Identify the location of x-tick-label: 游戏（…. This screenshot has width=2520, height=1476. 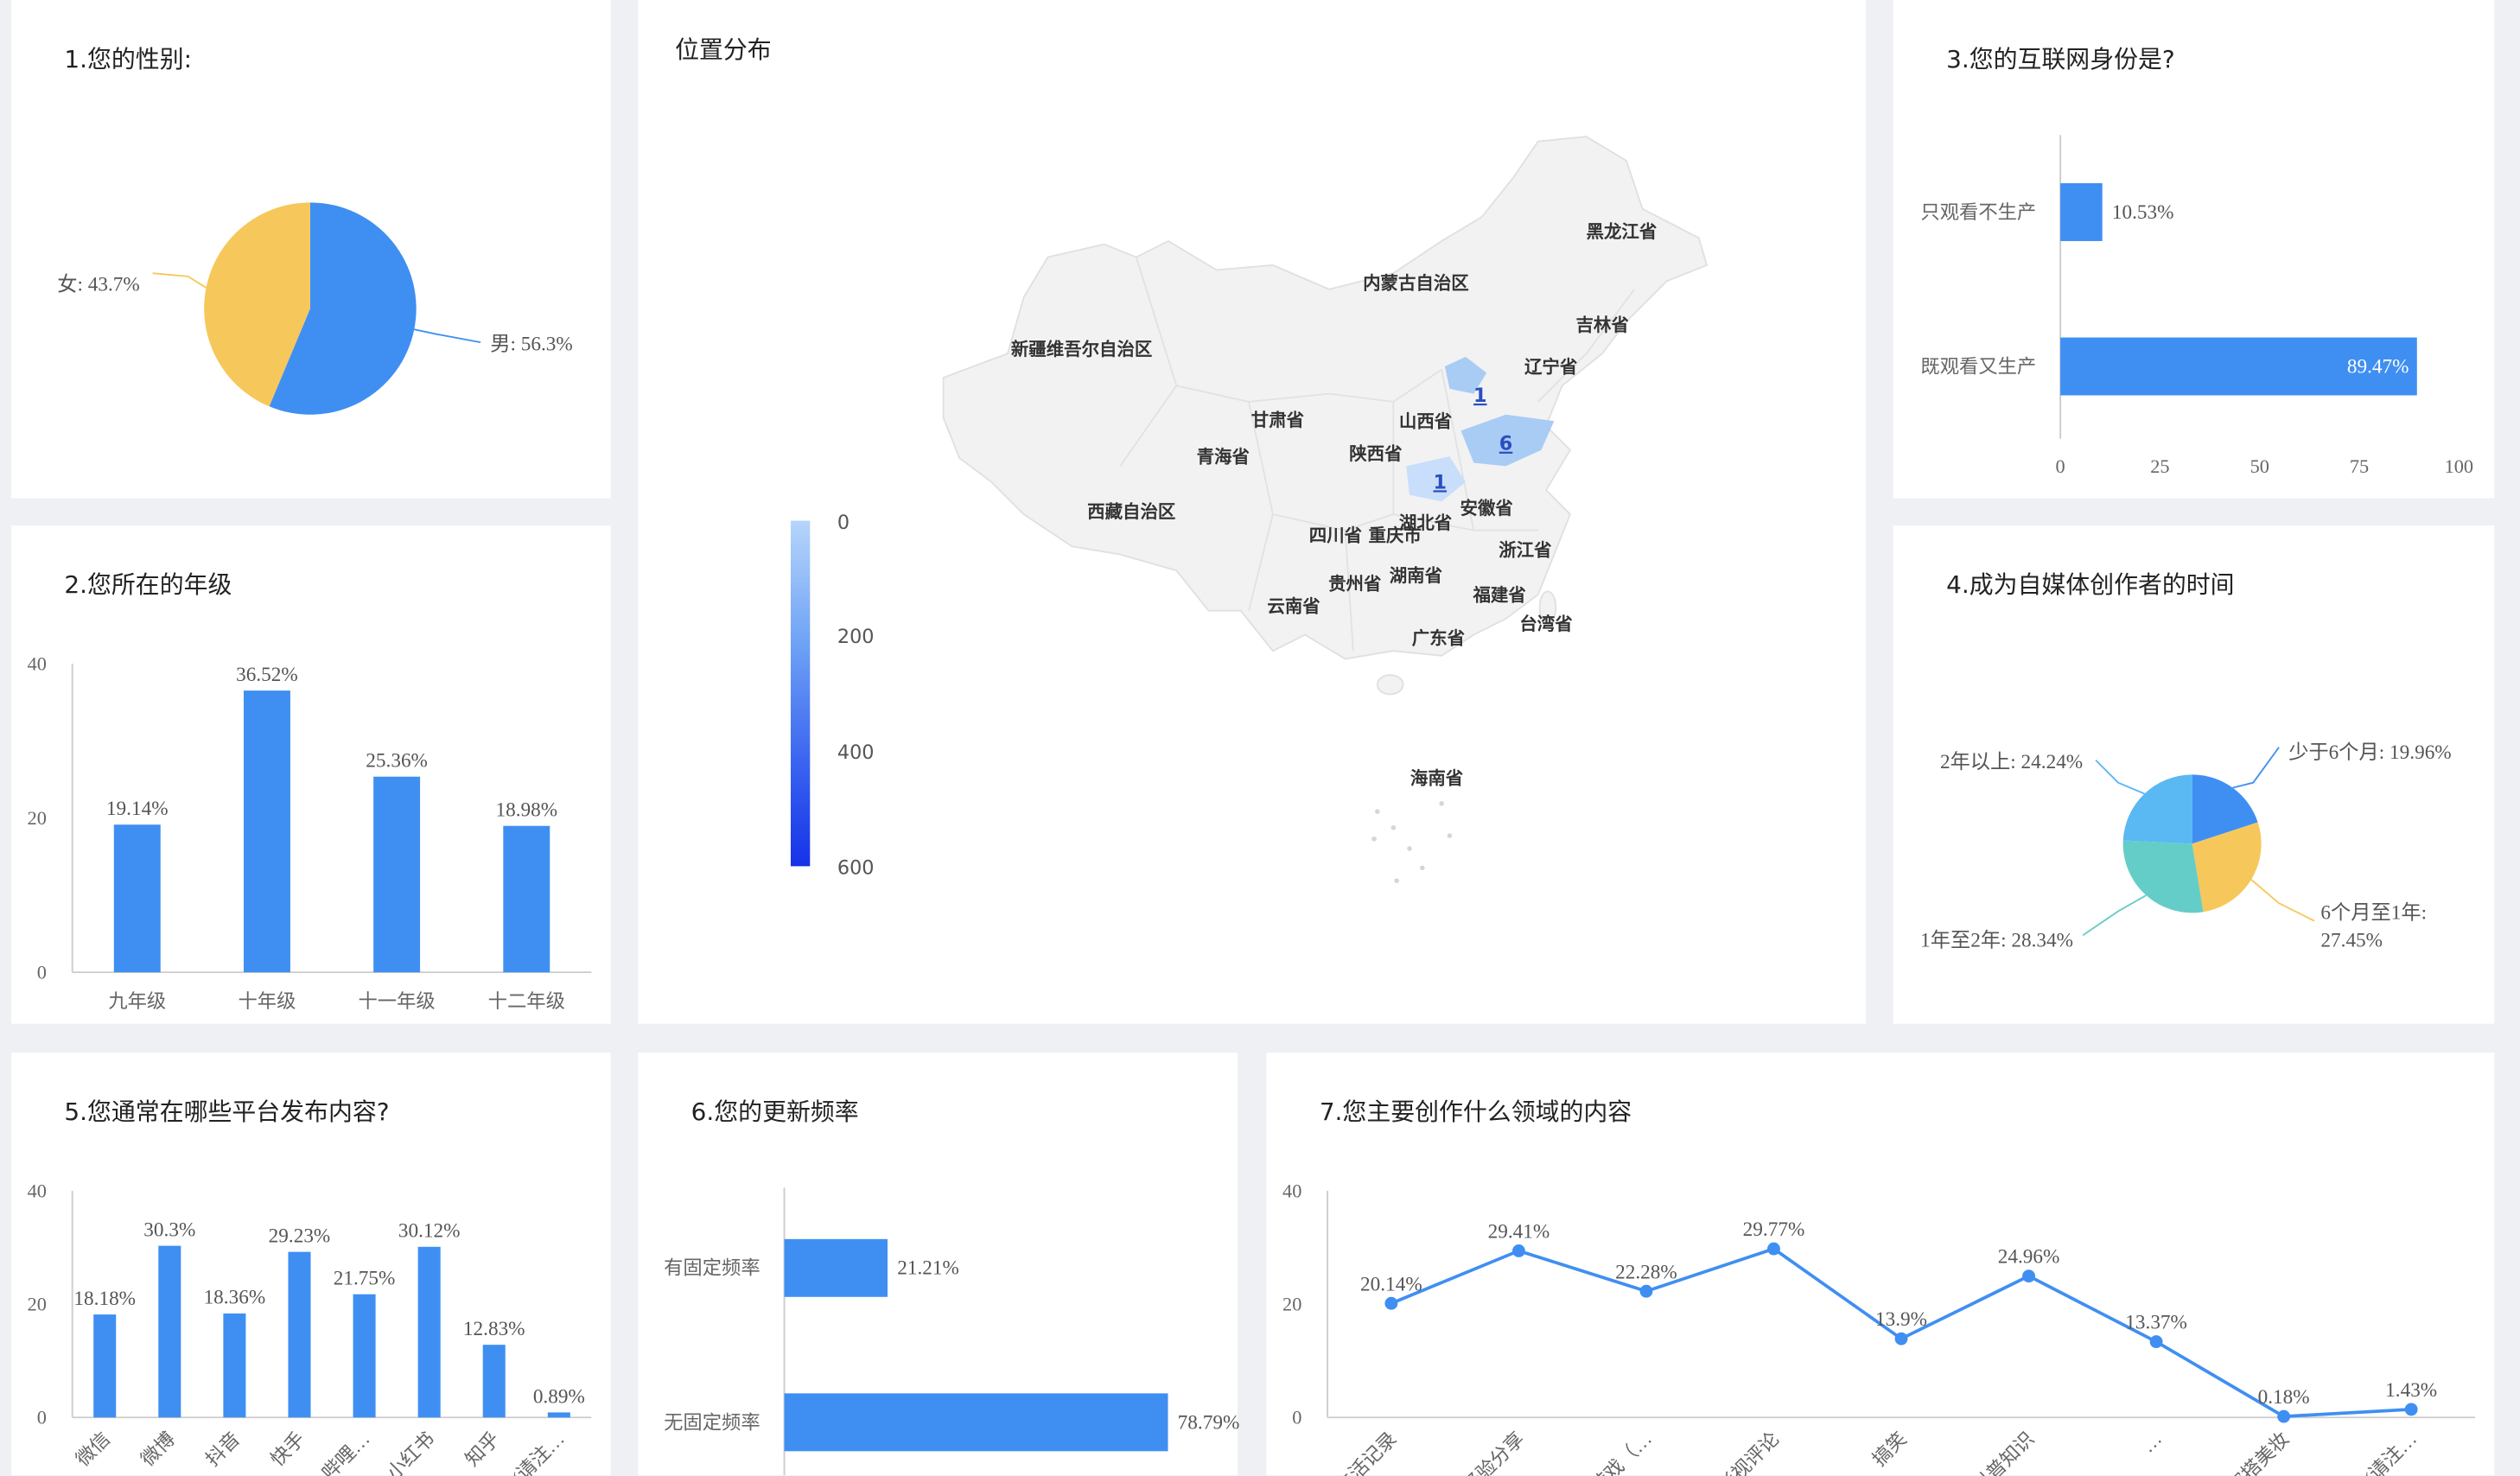
(1621, 1452).